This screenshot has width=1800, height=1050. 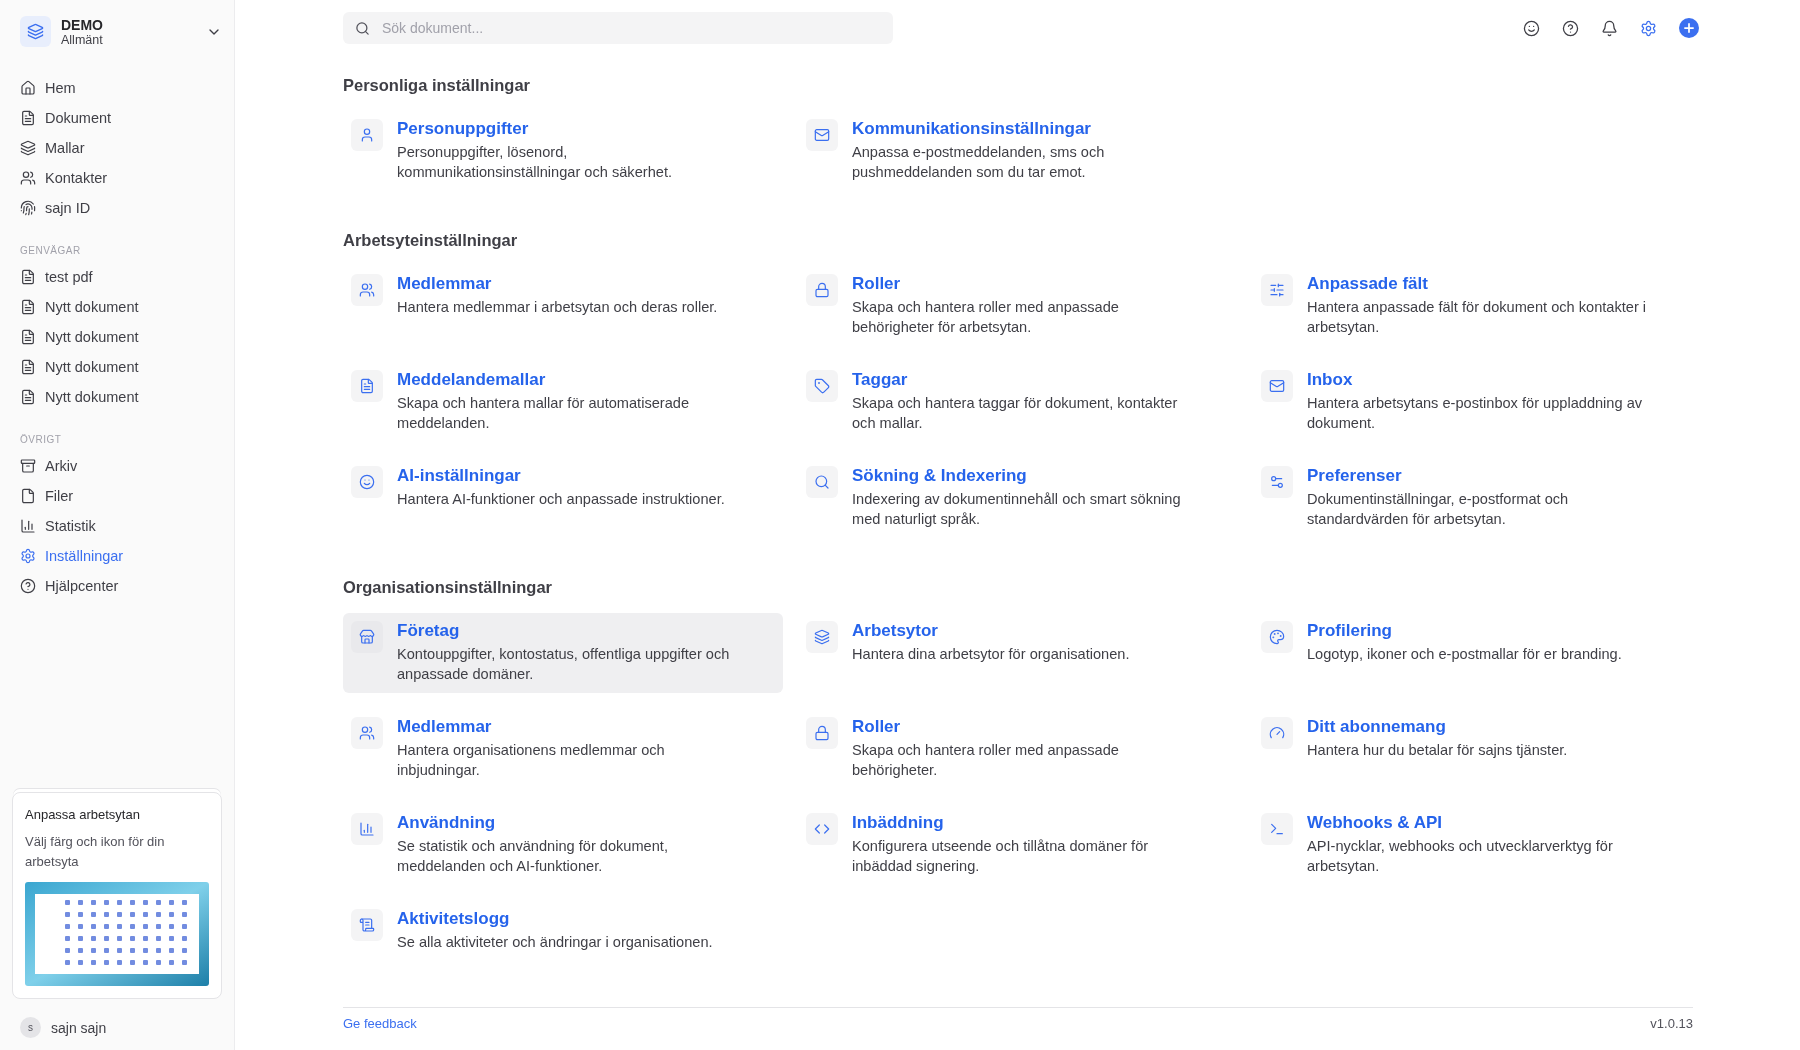 I want to click on card-title: Preferenser, so click(x=1355, y=476).